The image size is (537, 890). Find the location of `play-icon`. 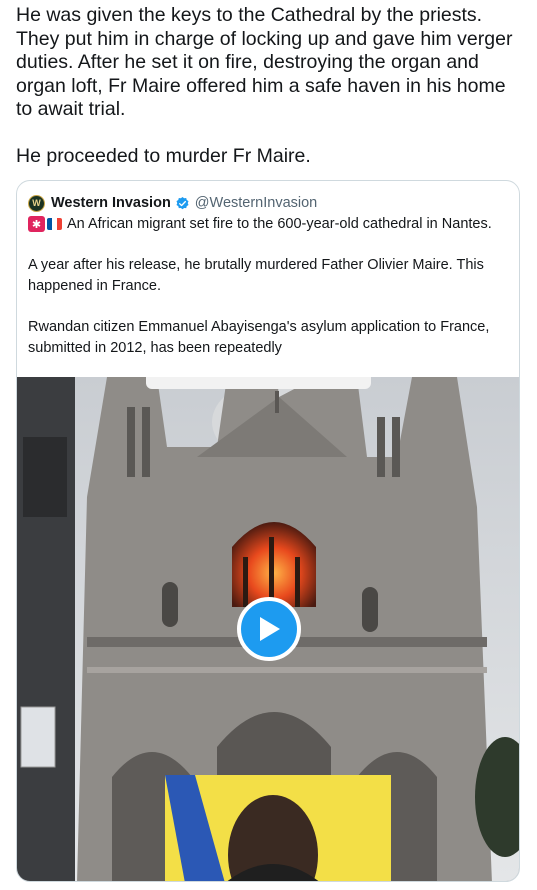

play-icon is located at coordinates (270, 629).